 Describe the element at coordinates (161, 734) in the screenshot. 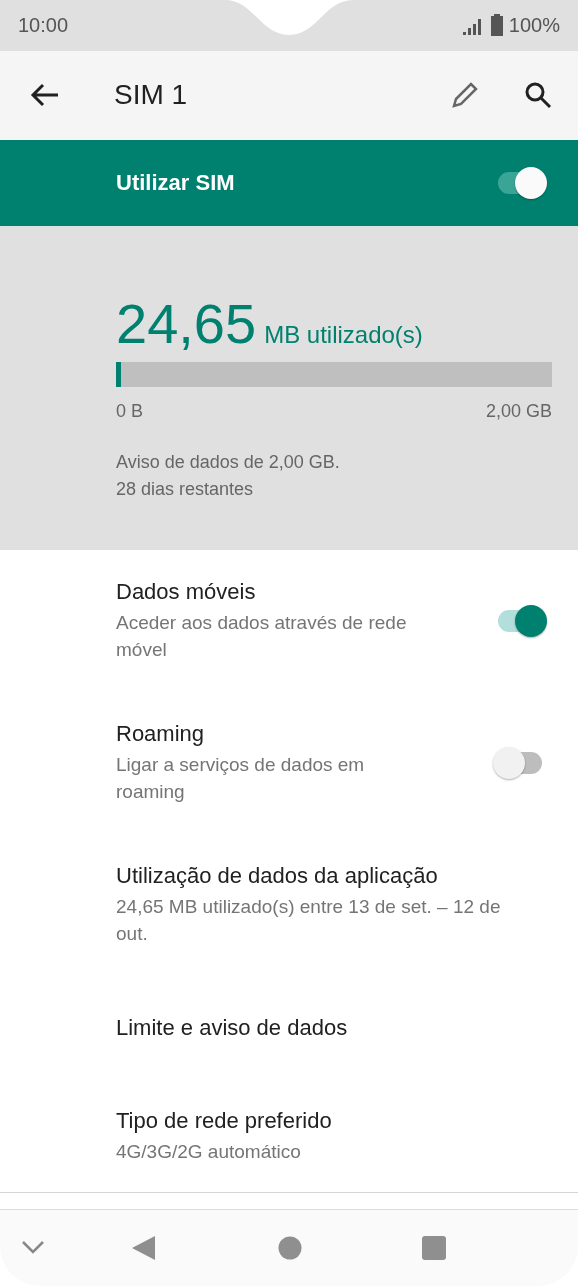

I see `setting-title: Roaming` at that location.